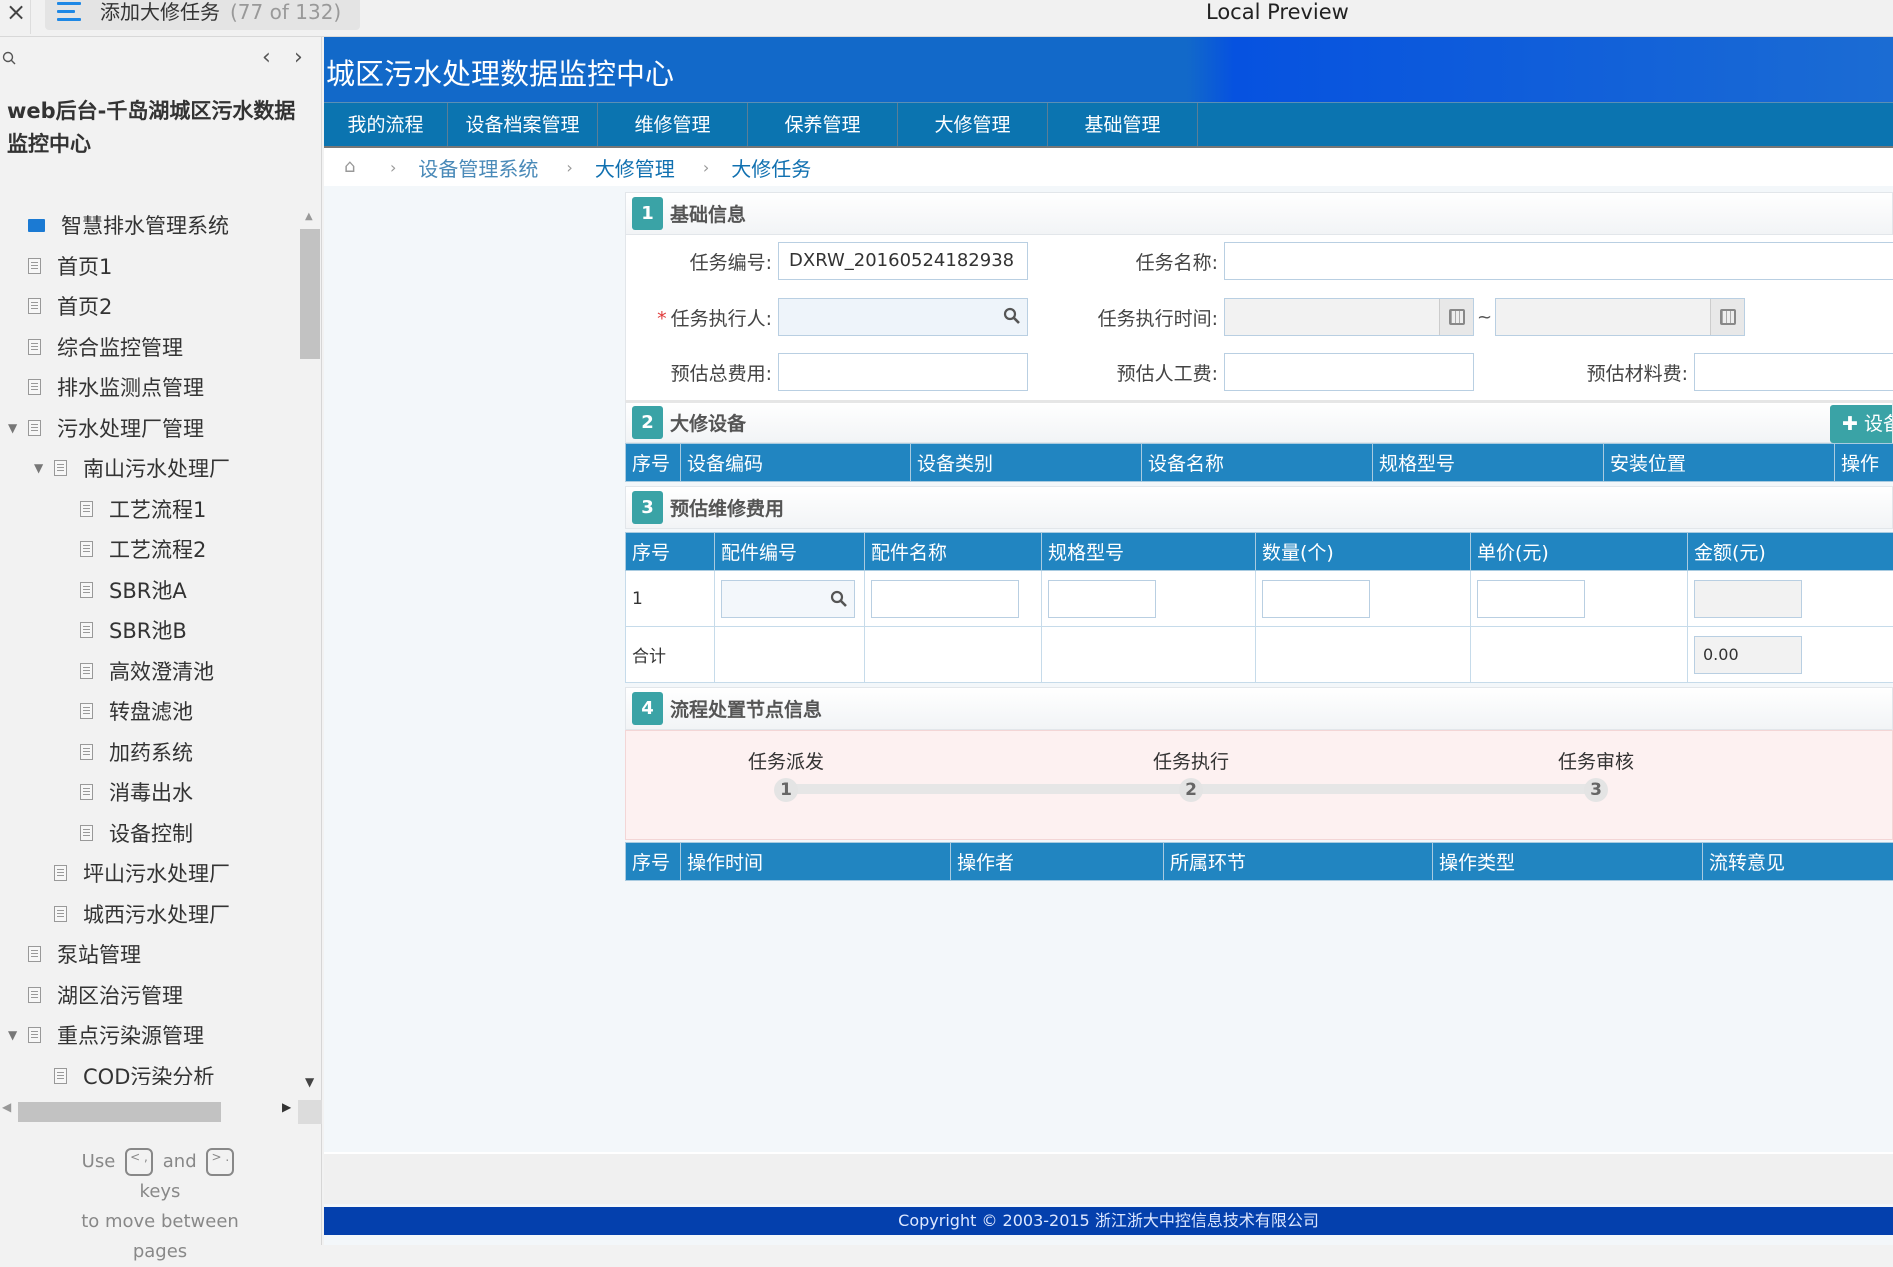 The width and height of the screenshot is (1893, 1267). Describe the element at coordinates (16, 12) in the screenshot. I see `close-button: ×` at that location.